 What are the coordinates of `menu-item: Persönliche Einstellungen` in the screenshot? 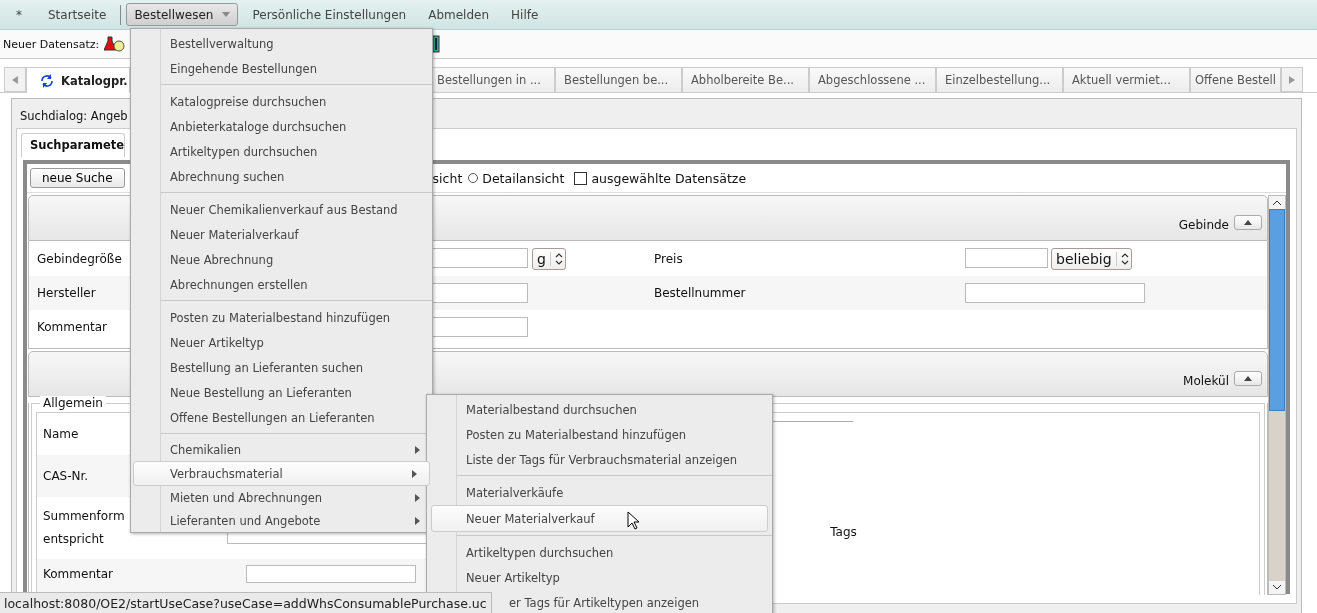 It's located at (329, 14).